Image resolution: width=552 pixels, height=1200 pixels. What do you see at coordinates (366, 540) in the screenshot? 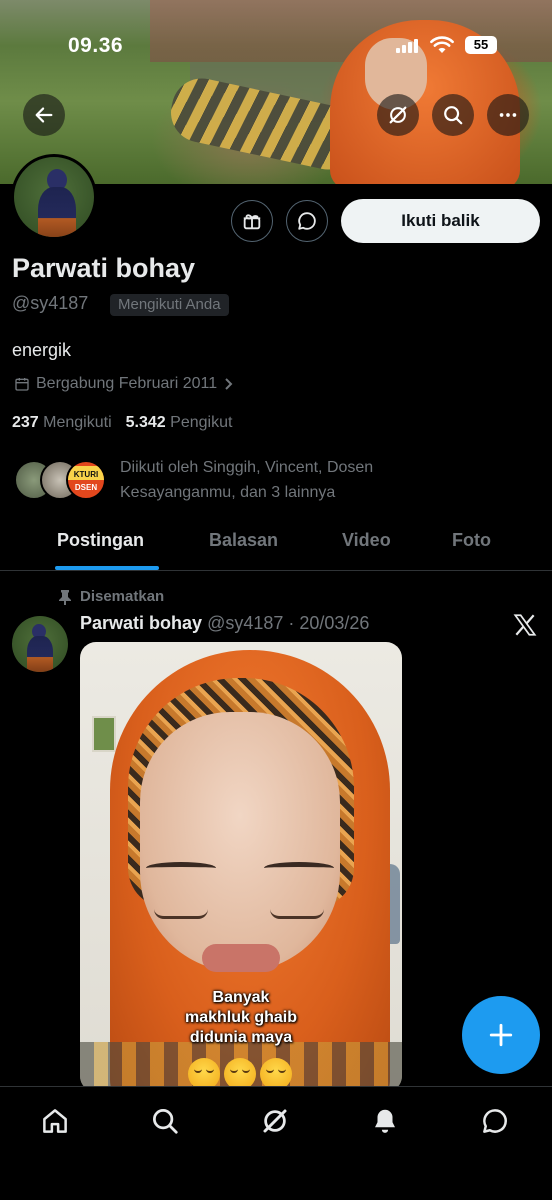
I see `tab-video: Video` at bounding box center [366, 540].